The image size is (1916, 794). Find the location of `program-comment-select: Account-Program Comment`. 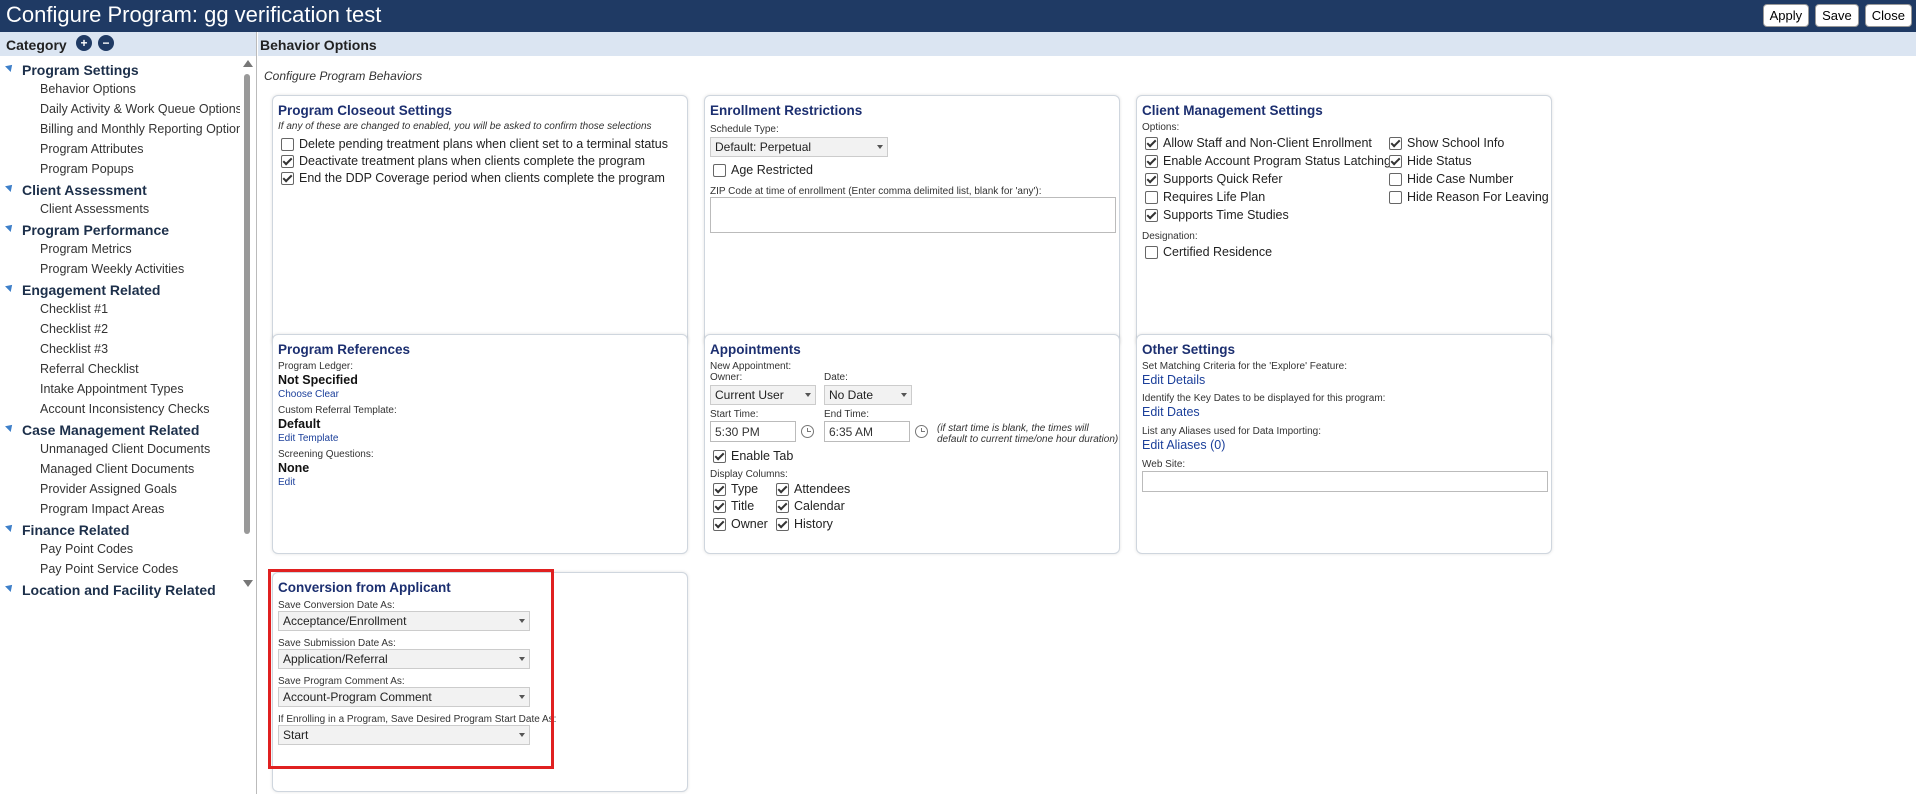

program-comment-select: Account-Program Comment is located at coordinates (404, 697).